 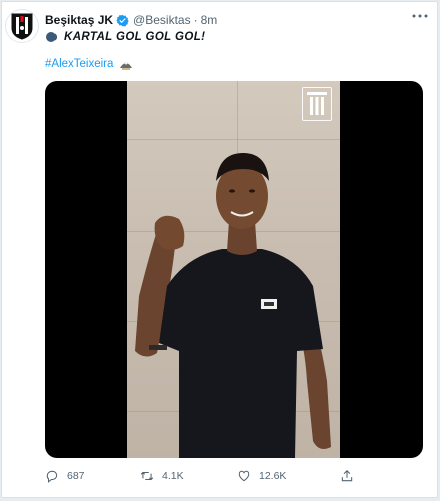 I want to click on avatar, so click(x=22, y=26).